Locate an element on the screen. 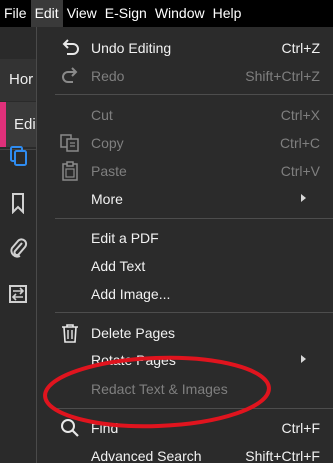 This screenshot has height=463, width=333. tab-edit: Edi is located at coordinates (18, 124).